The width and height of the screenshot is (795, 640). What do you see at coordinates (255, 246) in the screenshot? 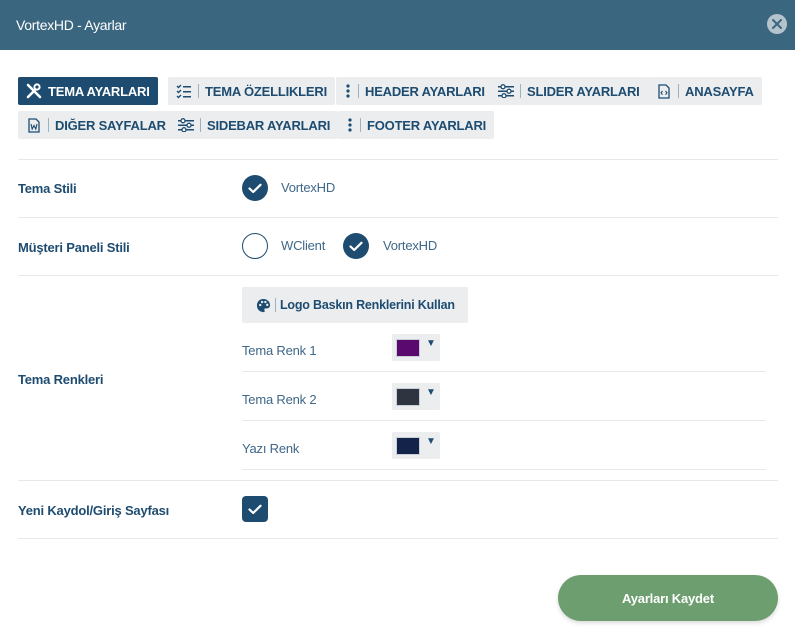
I see `wclient-radio` at bounding box center [255, 246].